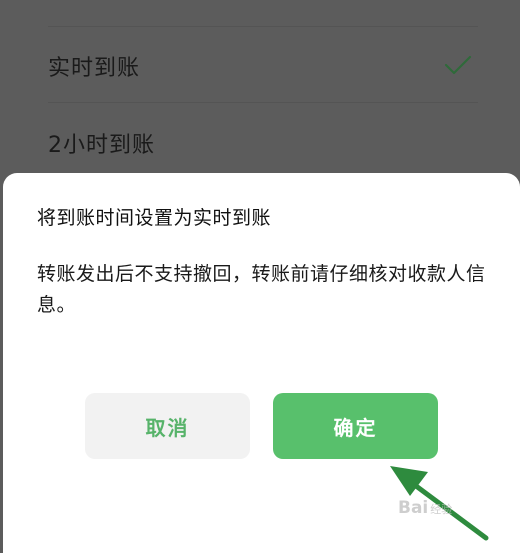  What do you see at coordinates (413, 508) in the screenshot?
I see `watermark-brand: Bai` at bounding box center [413, 508].